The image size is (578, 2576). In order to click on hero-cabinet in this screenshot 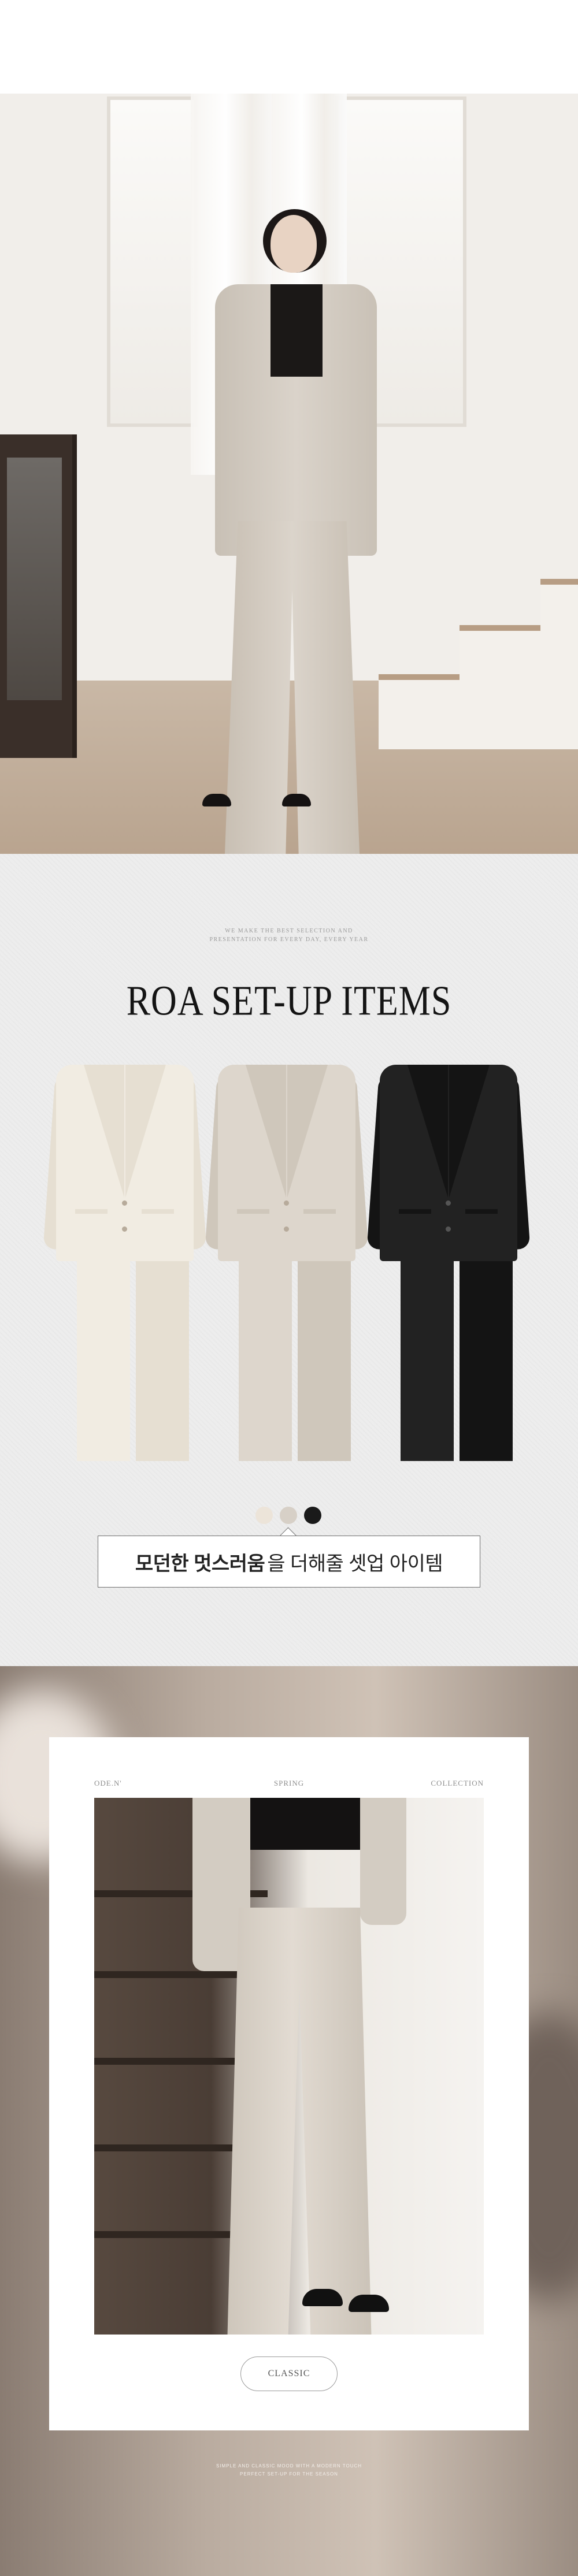, I will do `click(38, 596)`.